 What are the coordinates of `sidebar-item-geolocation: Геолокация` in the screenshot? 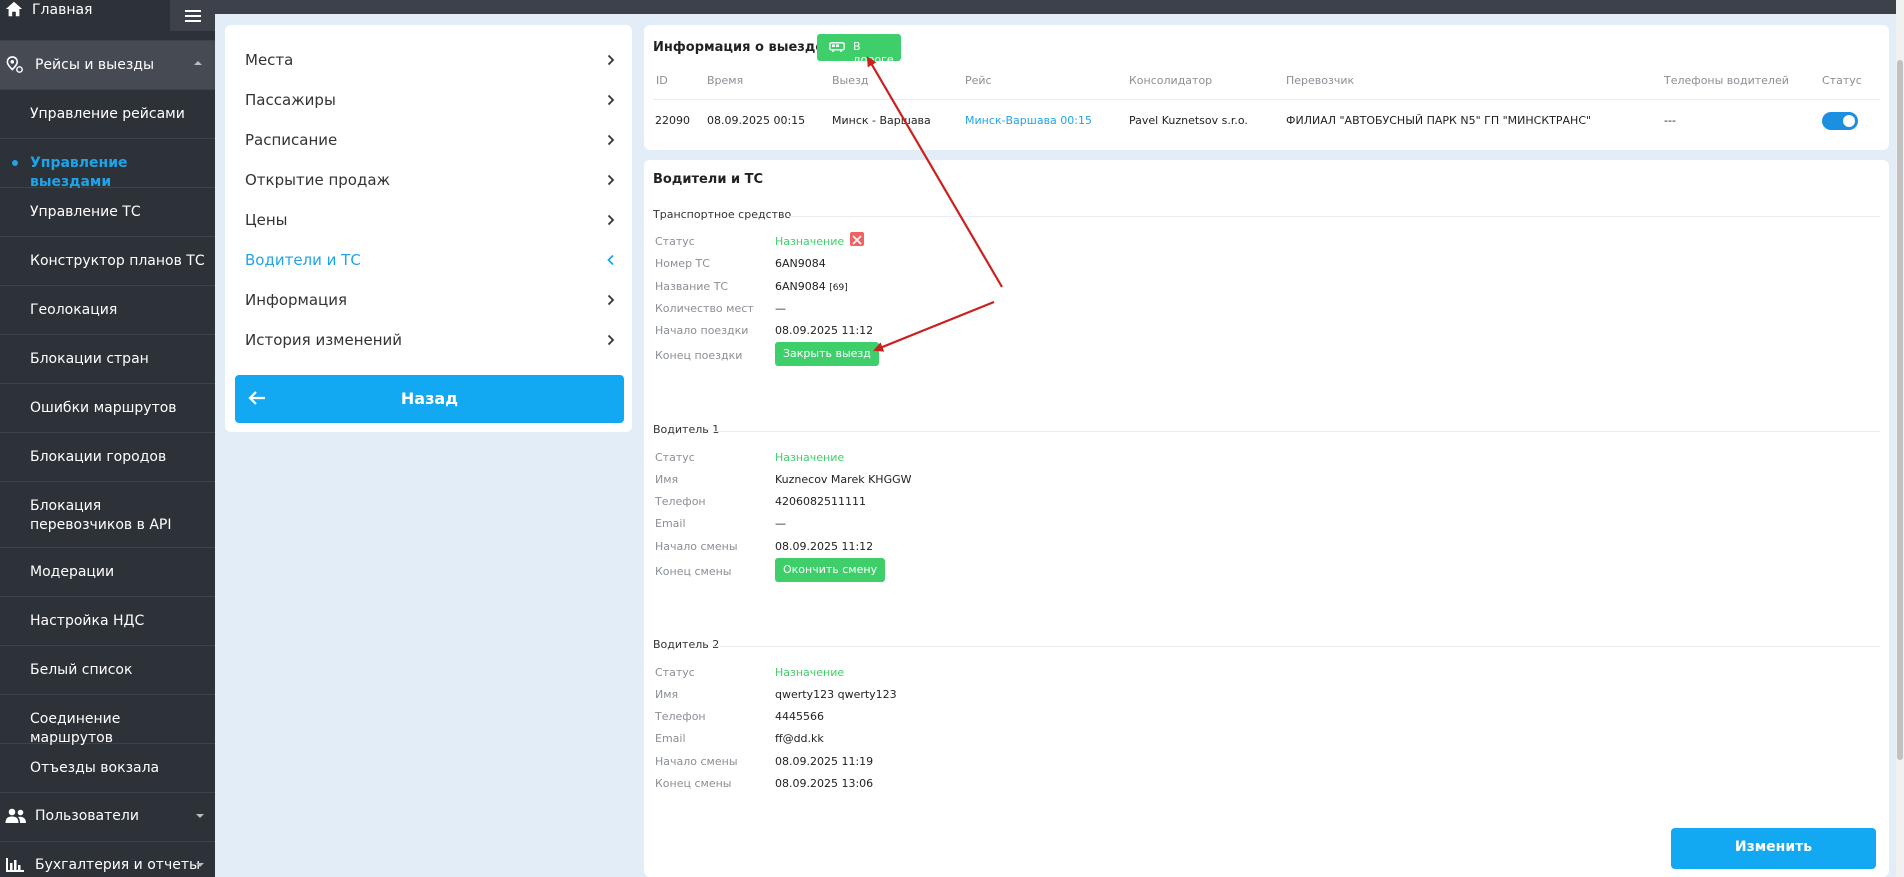 It's located at (107, 310).